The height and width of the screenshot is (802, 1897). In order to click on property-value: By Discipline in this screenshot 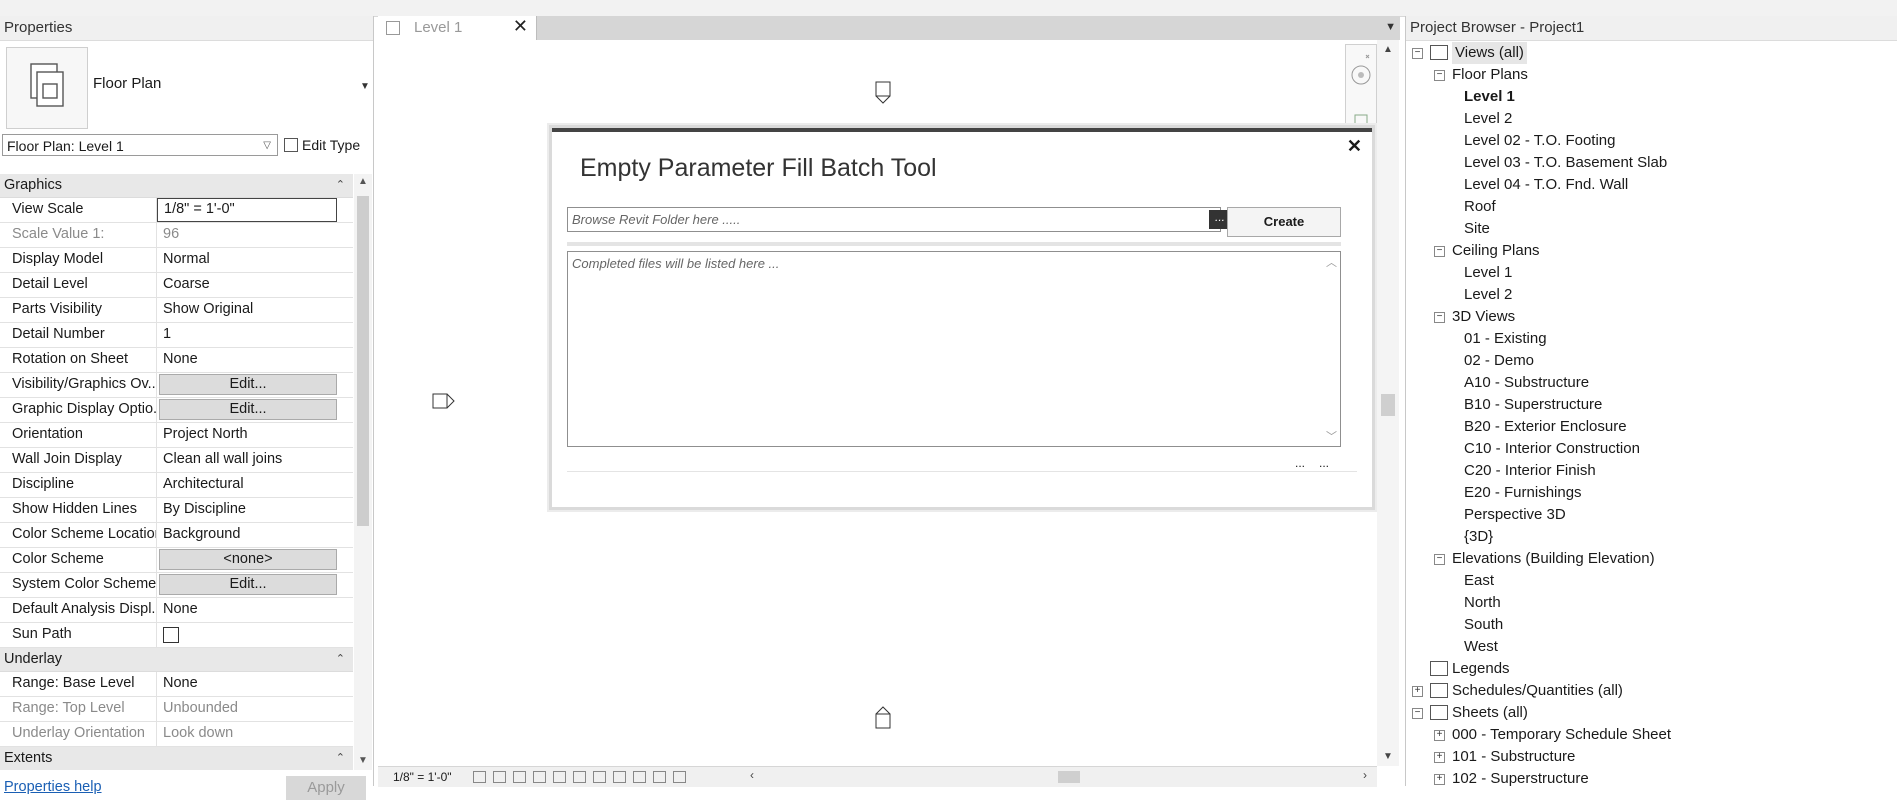, I will do `click(255, 510)`.